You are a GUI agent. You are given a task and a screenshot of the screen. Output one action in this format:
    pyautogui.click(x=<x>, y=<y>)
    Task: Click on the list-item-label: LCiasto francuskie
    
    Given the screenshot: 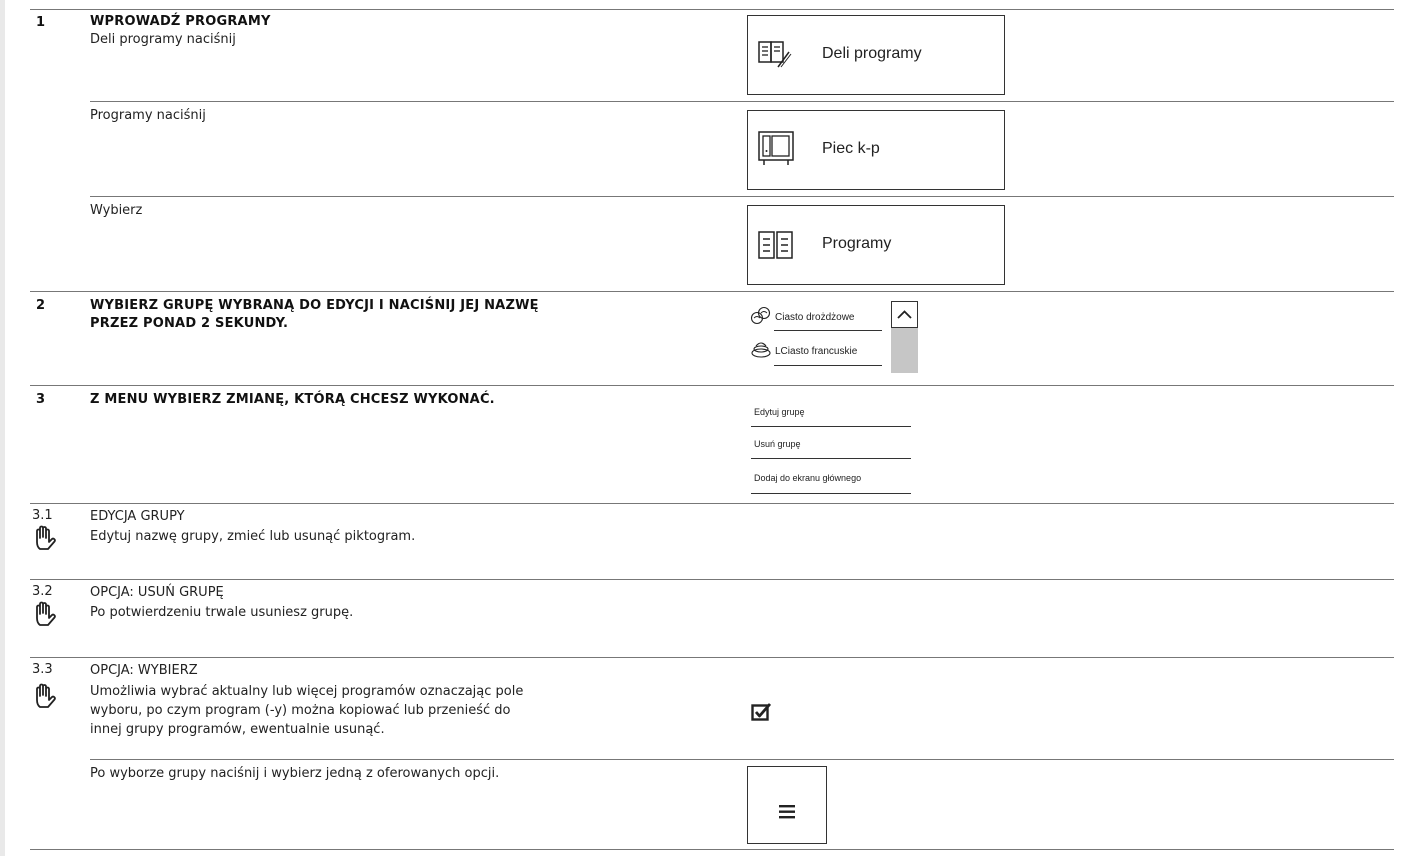 What is the action you would take?
    pyautogui.click(x=816, y=351)
    